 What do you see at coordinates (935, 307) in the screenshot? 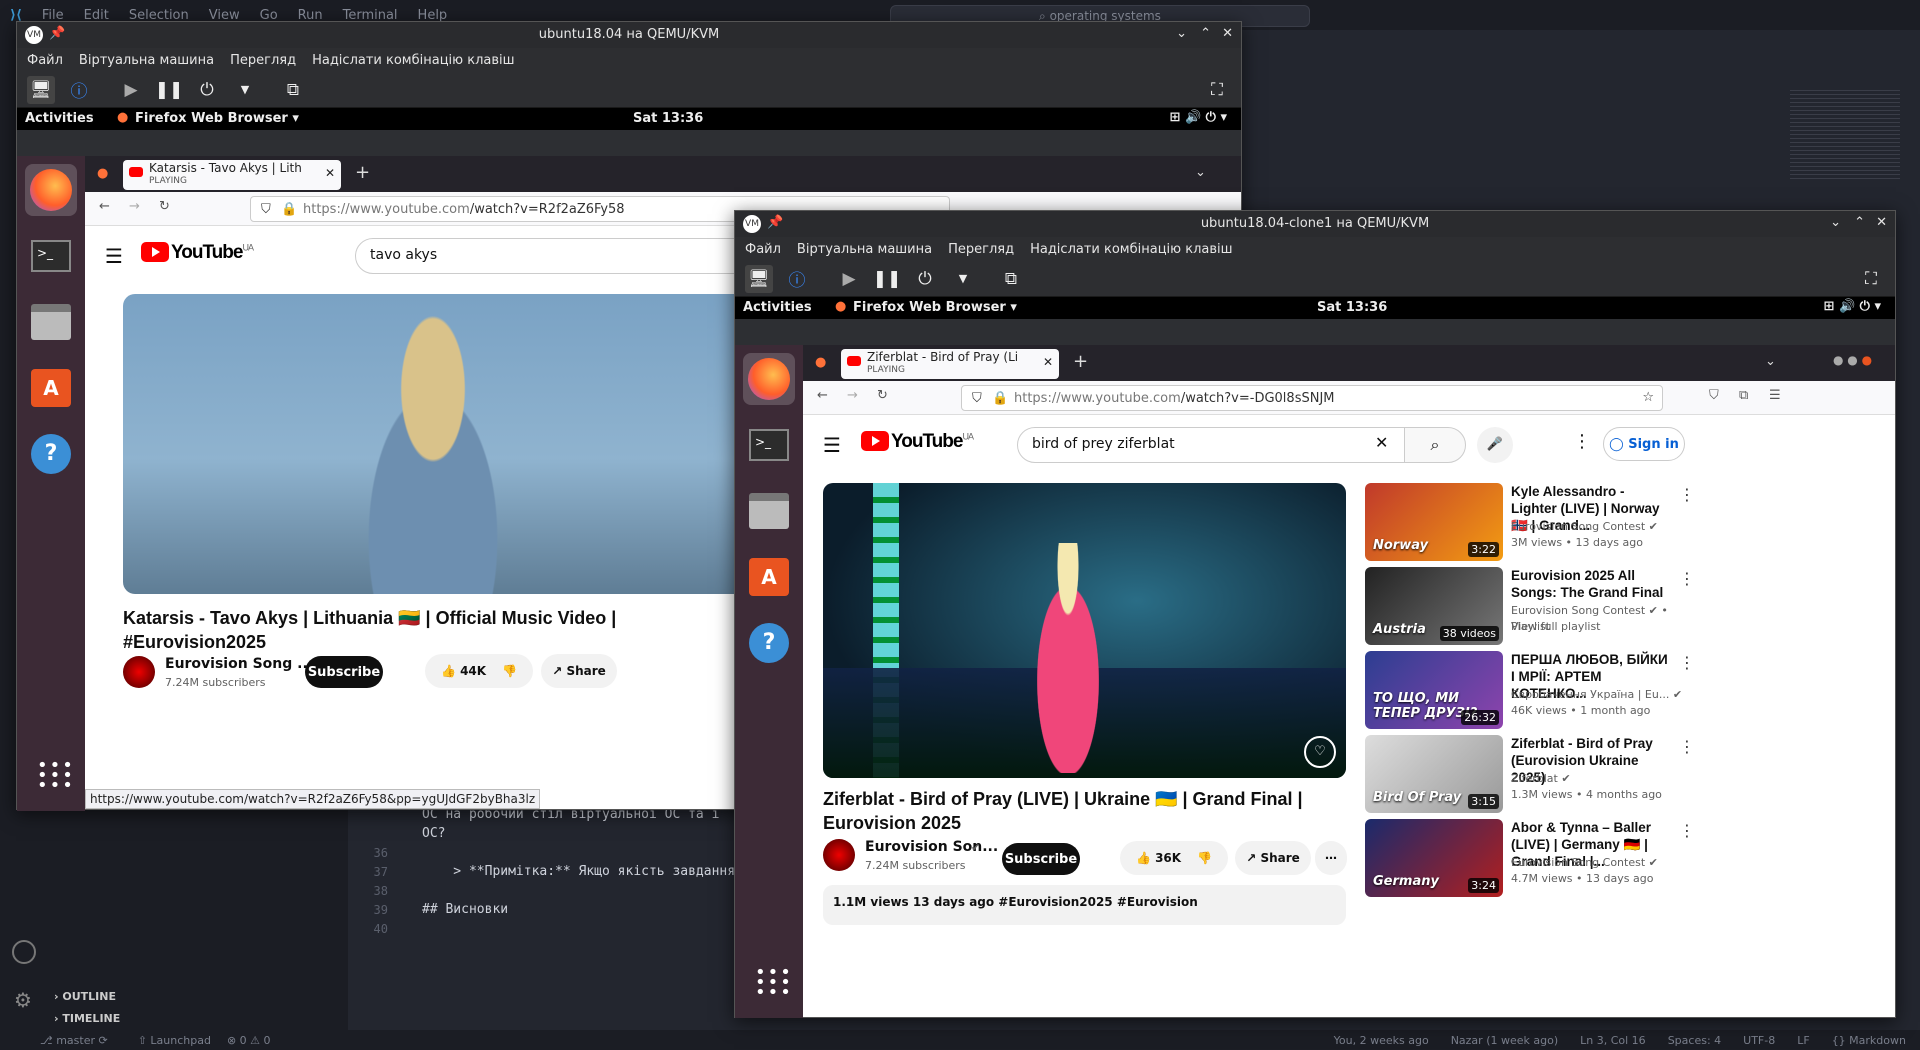
I see `vm2-app-menu: Firefox Web Browser ▾` at bounding box center [935, 307].